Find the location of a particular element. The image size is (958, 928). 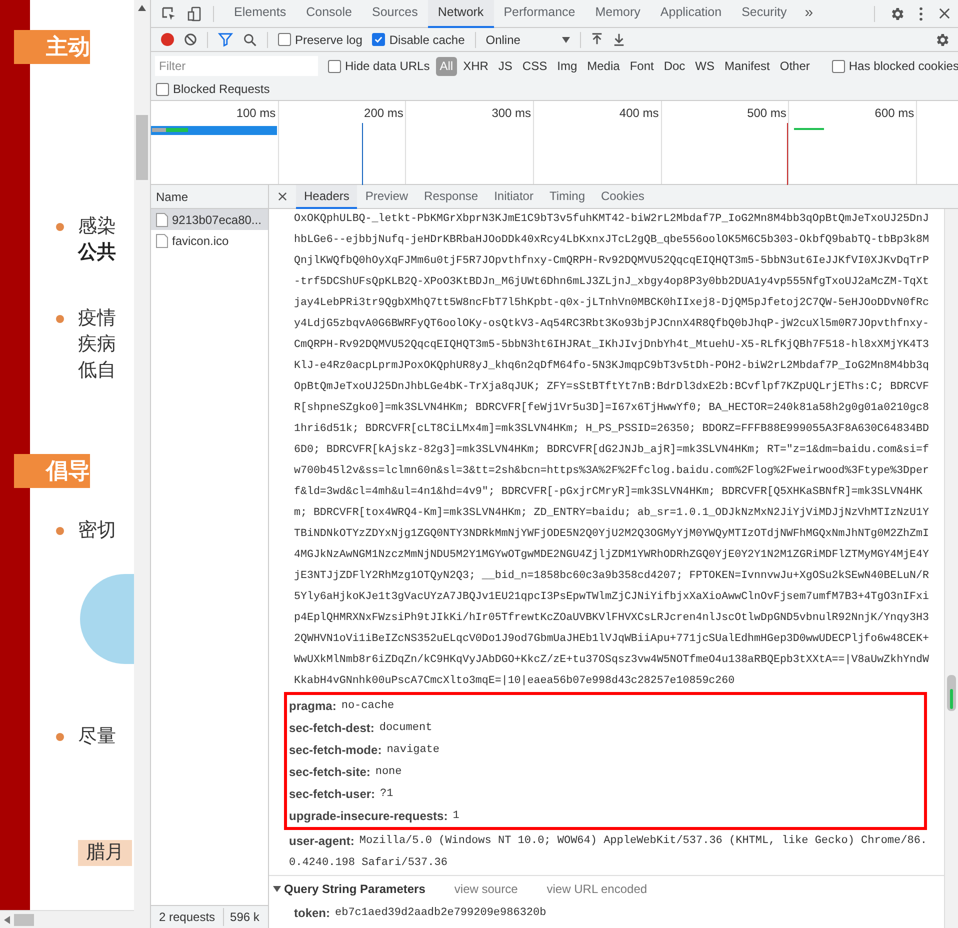

panel-tab: Performance is located at coordinates (540, 14).